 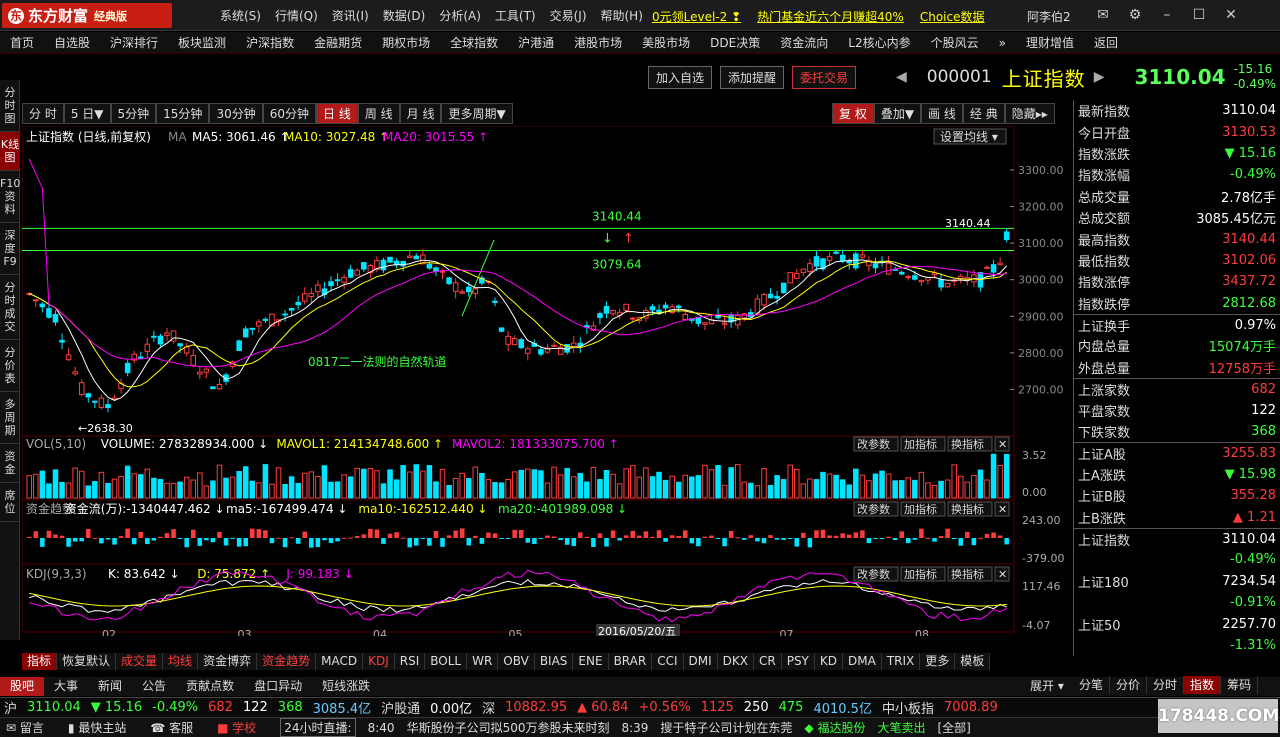 I want to click on indicator-tab: 更多, so click(x=938, y=661).